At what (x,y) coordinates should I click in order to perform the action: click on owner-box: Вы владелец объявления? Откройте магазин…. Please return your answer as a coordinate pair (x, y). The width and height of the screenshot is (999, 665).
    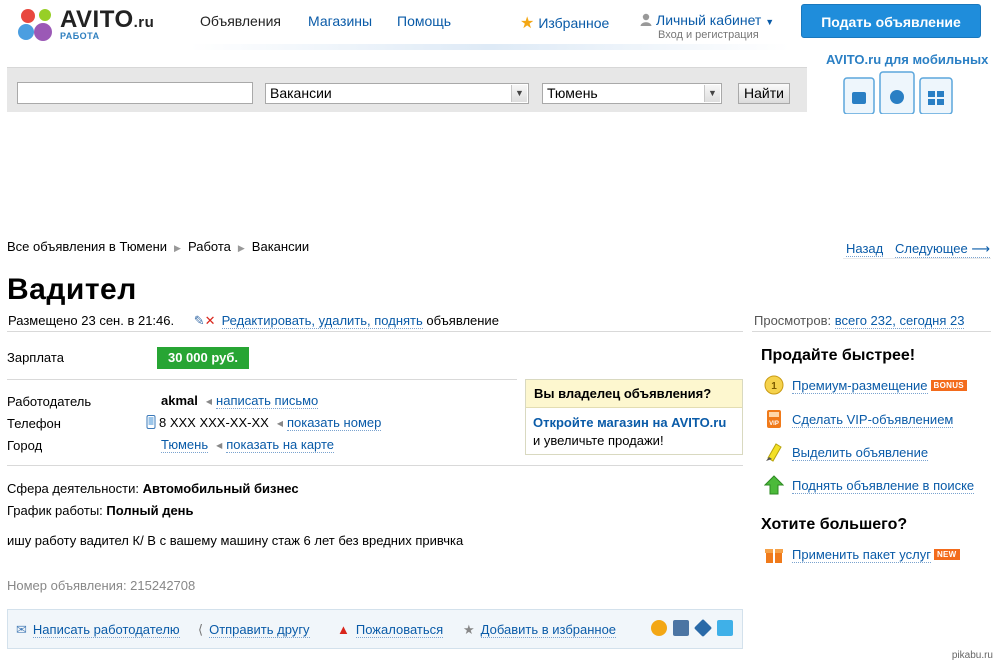
    Looking at the image, I should click on (634, 417).